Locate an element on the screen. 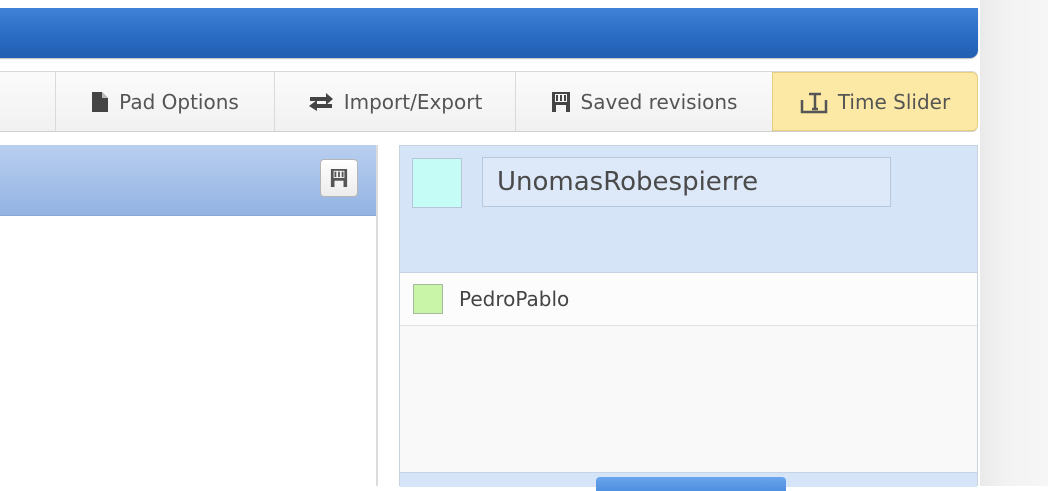  user-list-item: PedroPablo is located at coordinates (688, 299).